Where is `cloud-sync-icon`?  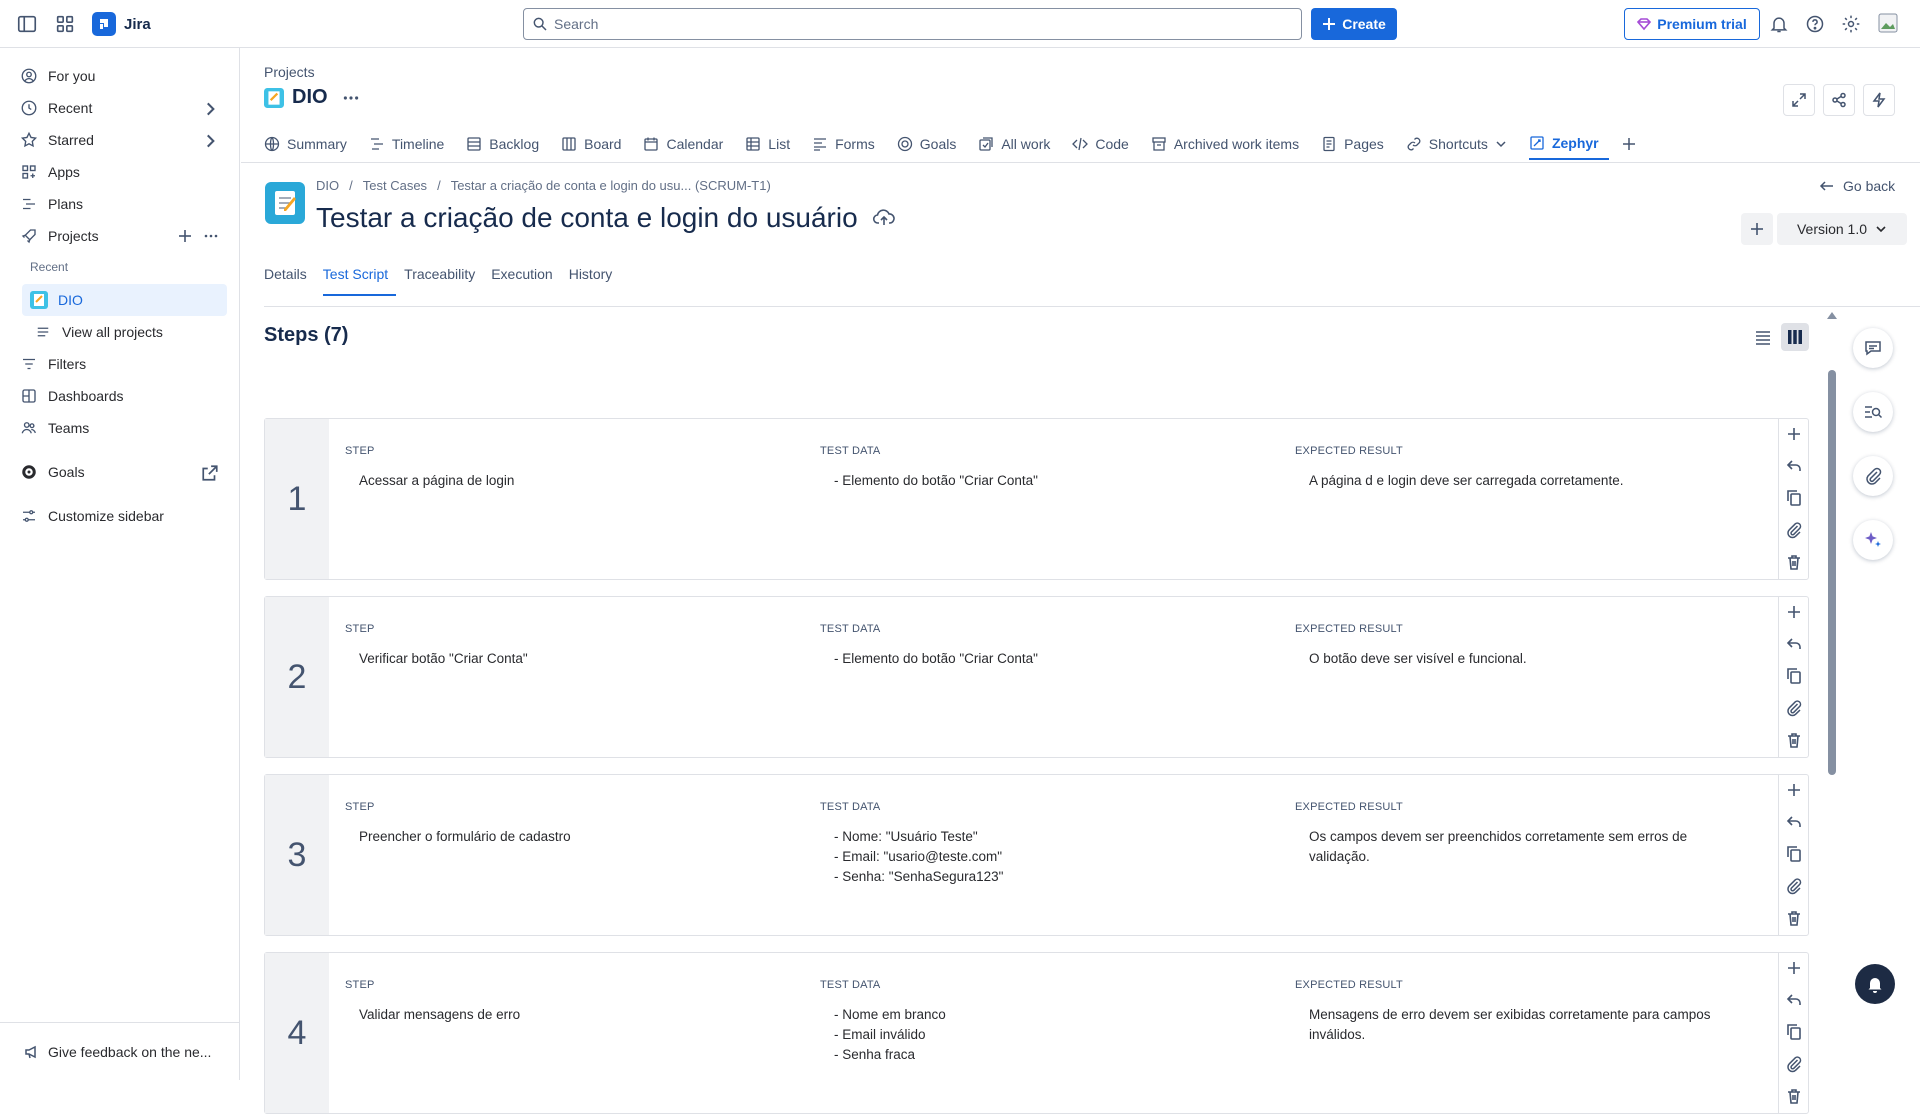
cloud-sync-icon is located at coordinates (884, 218).